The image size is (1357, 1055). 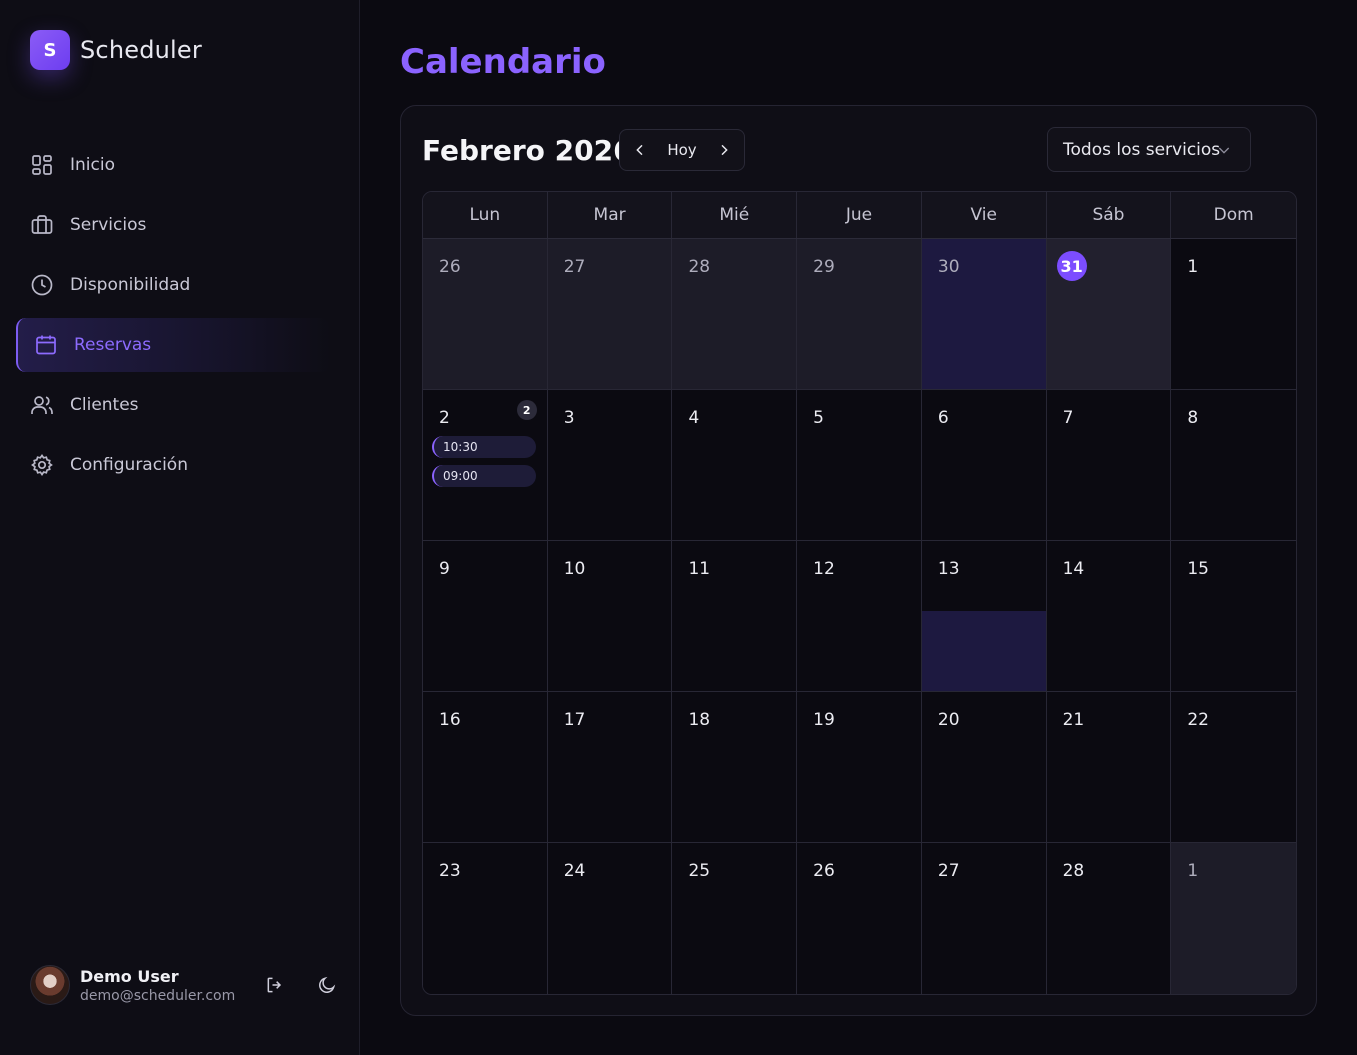 I want to click on calendar-week: 26 27 28 29 30 31 1, so click(x=859, y=314).